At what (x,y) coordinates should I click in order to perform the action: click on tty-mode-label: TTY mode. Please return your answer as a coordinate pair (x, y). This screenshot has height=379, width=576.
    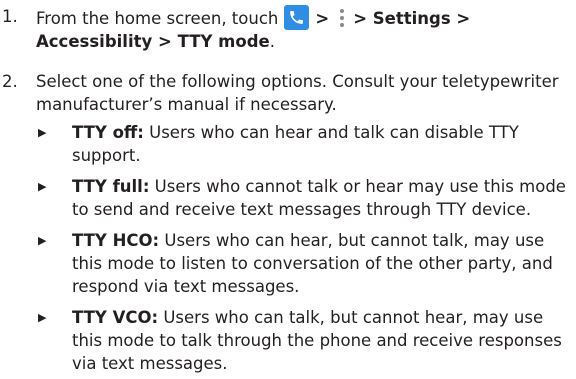
    Looking at the image, I should click on (223, 41).